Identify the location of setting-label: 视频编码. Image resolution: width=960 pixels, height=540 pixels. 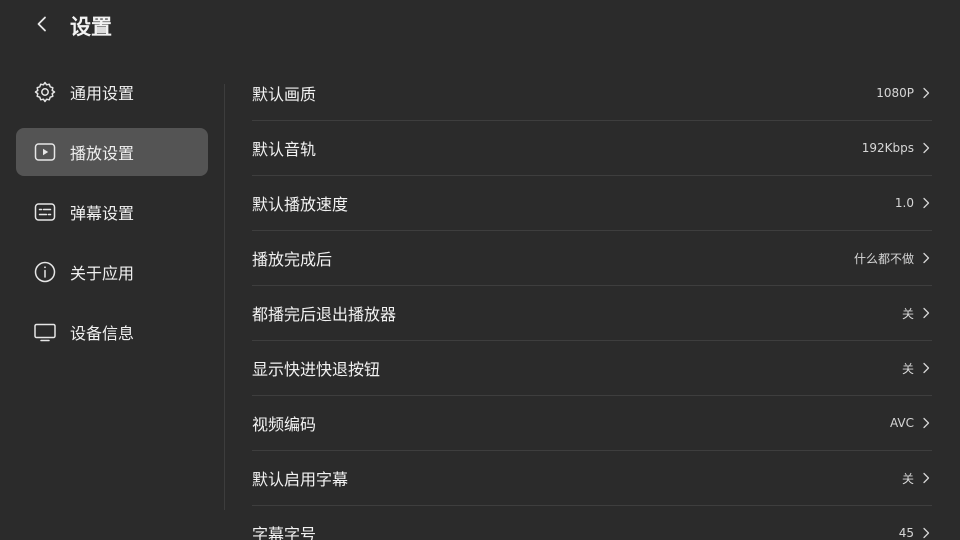
(284, 424).